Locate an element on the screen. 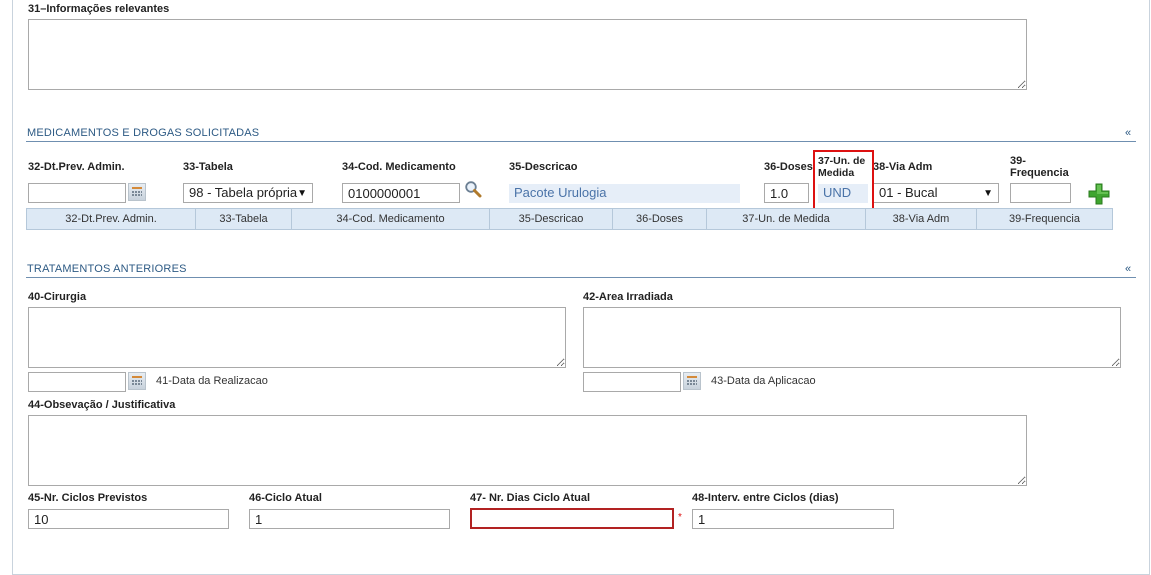 This screenshot has width=1151, height=575. plus-icon is located at coordinates (1099, 194).